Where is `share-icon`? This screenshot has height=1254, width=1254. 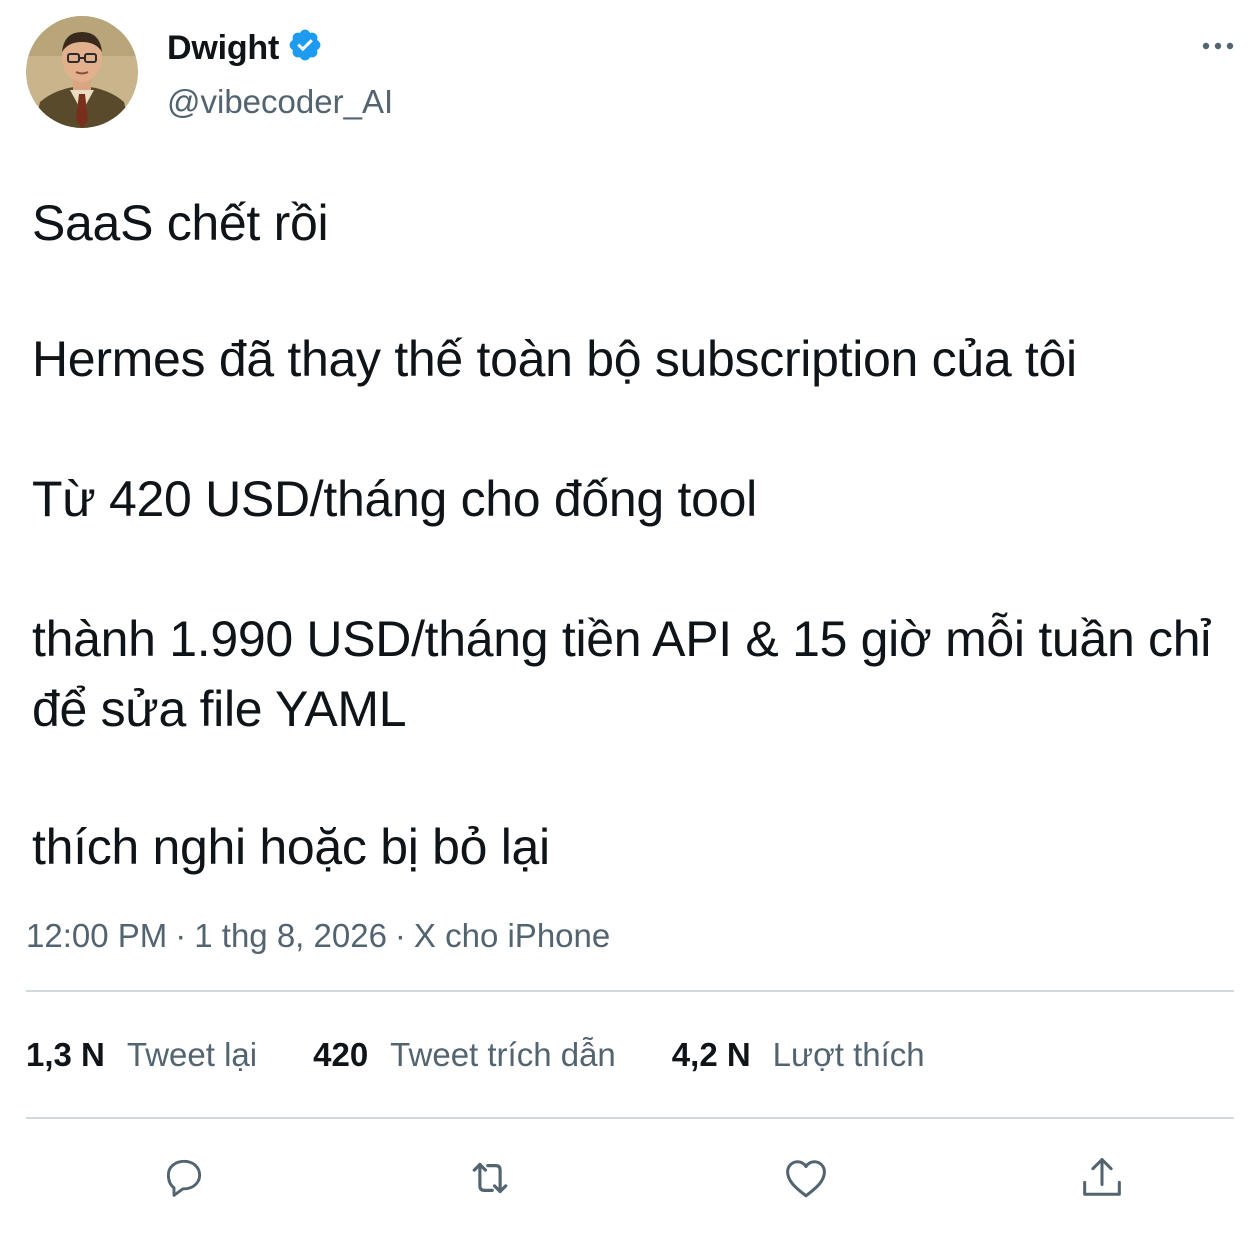 share-icon is located at coordinates (1102, 1177).